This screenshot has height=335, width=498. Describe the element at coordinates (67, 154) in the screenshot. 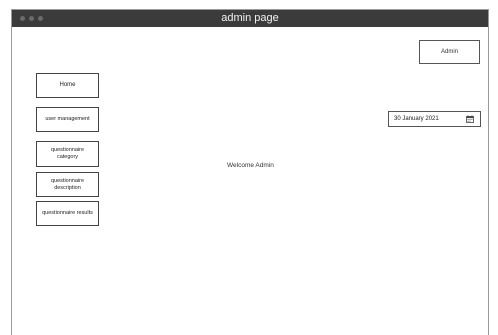

I see `nav-questionnaire-category-button: questionnaire category` at that location.